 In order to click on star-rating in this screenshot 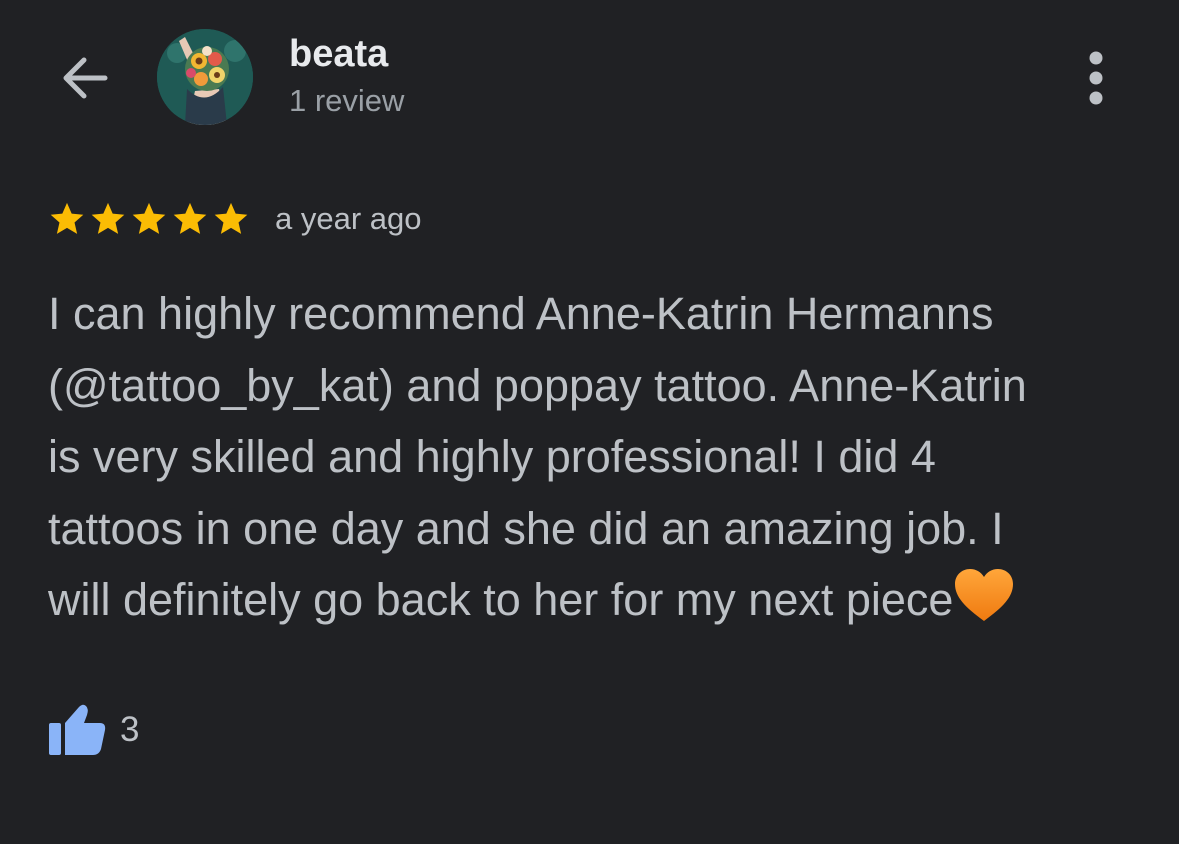, I will do `click(150, 219)`.